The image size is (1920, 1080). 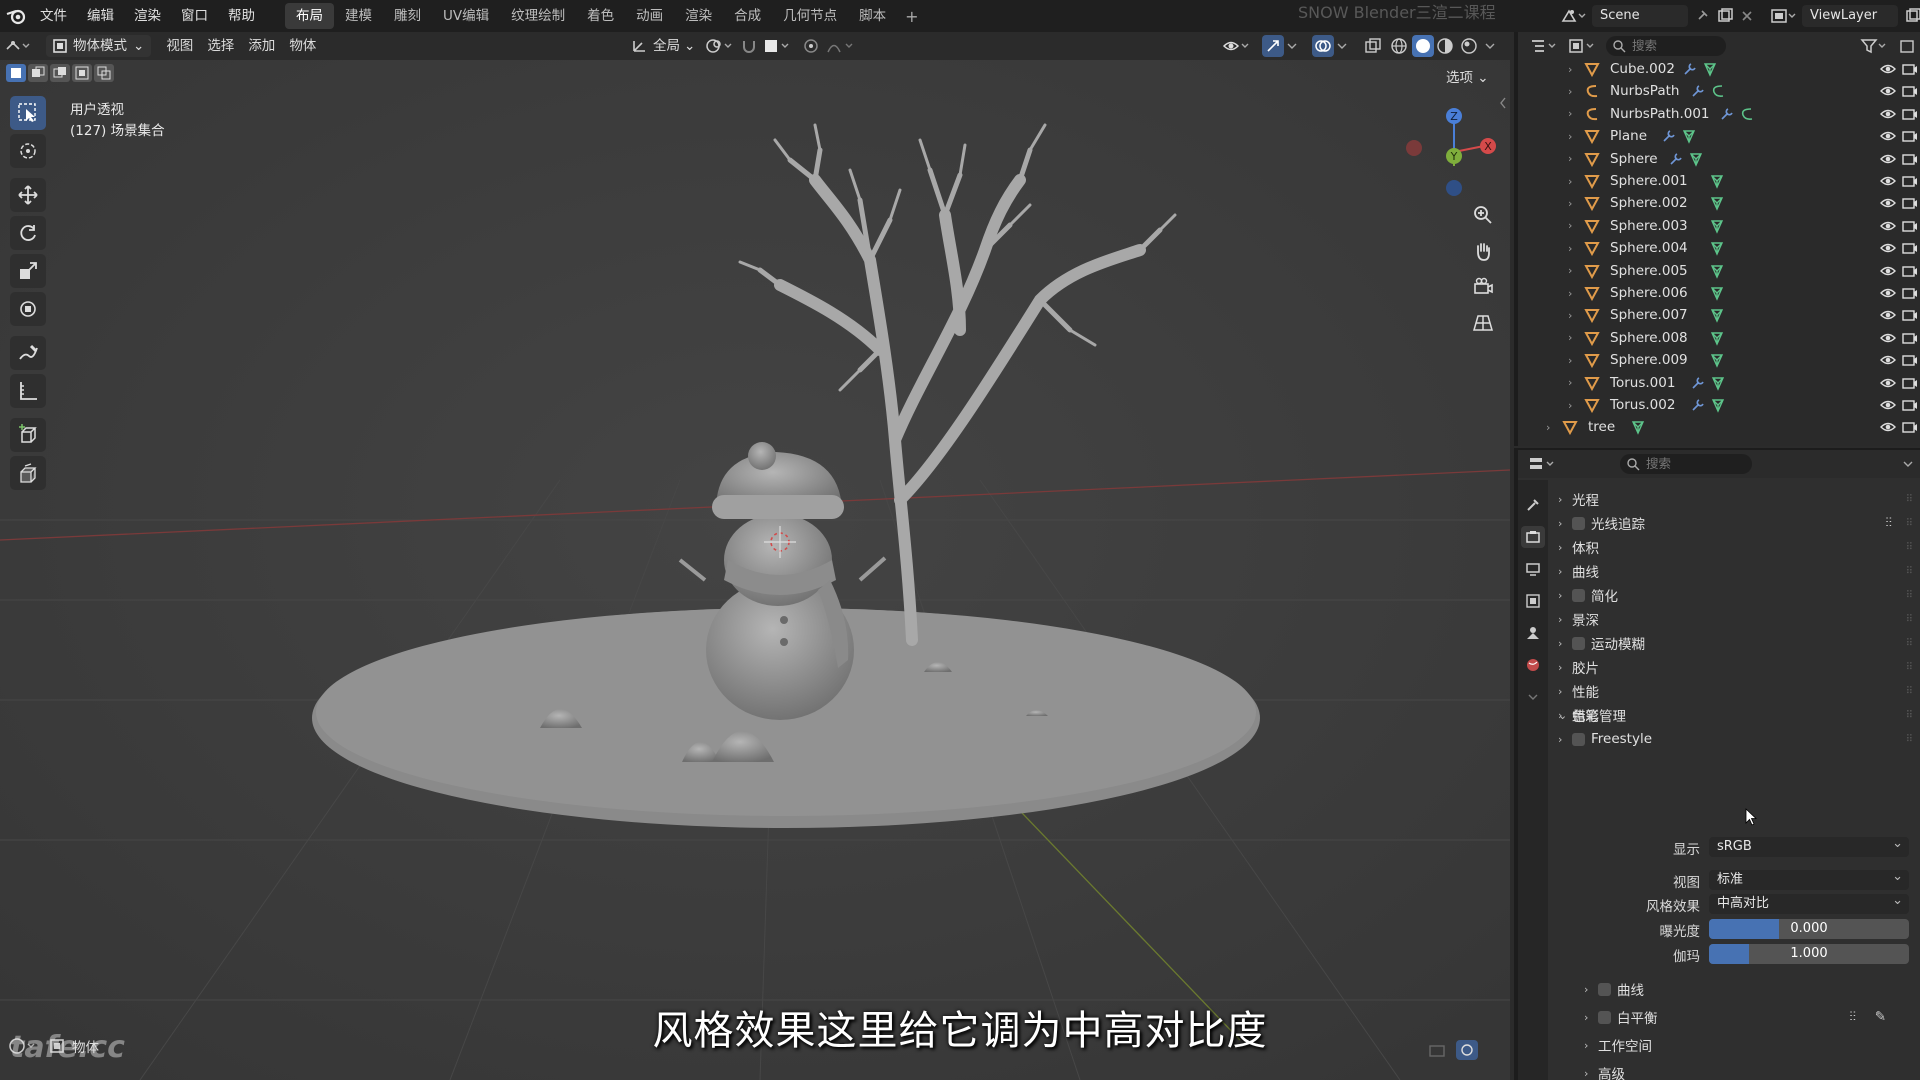 I want to click on navigation-gizmo: Z X Y, so click(x=1455, y=151).